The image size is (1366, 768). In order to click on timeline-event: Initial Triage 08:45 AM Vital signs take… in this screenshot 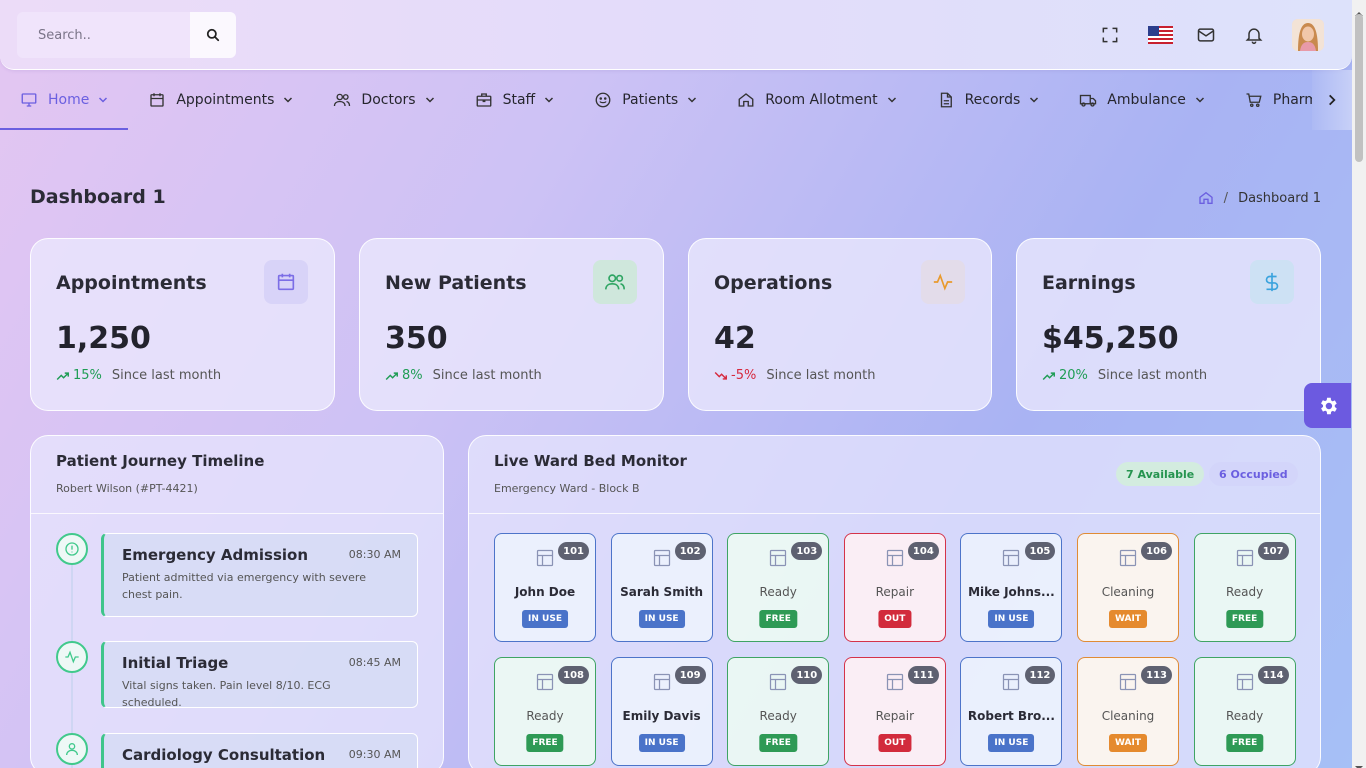, I will do `click(259, 675)`.